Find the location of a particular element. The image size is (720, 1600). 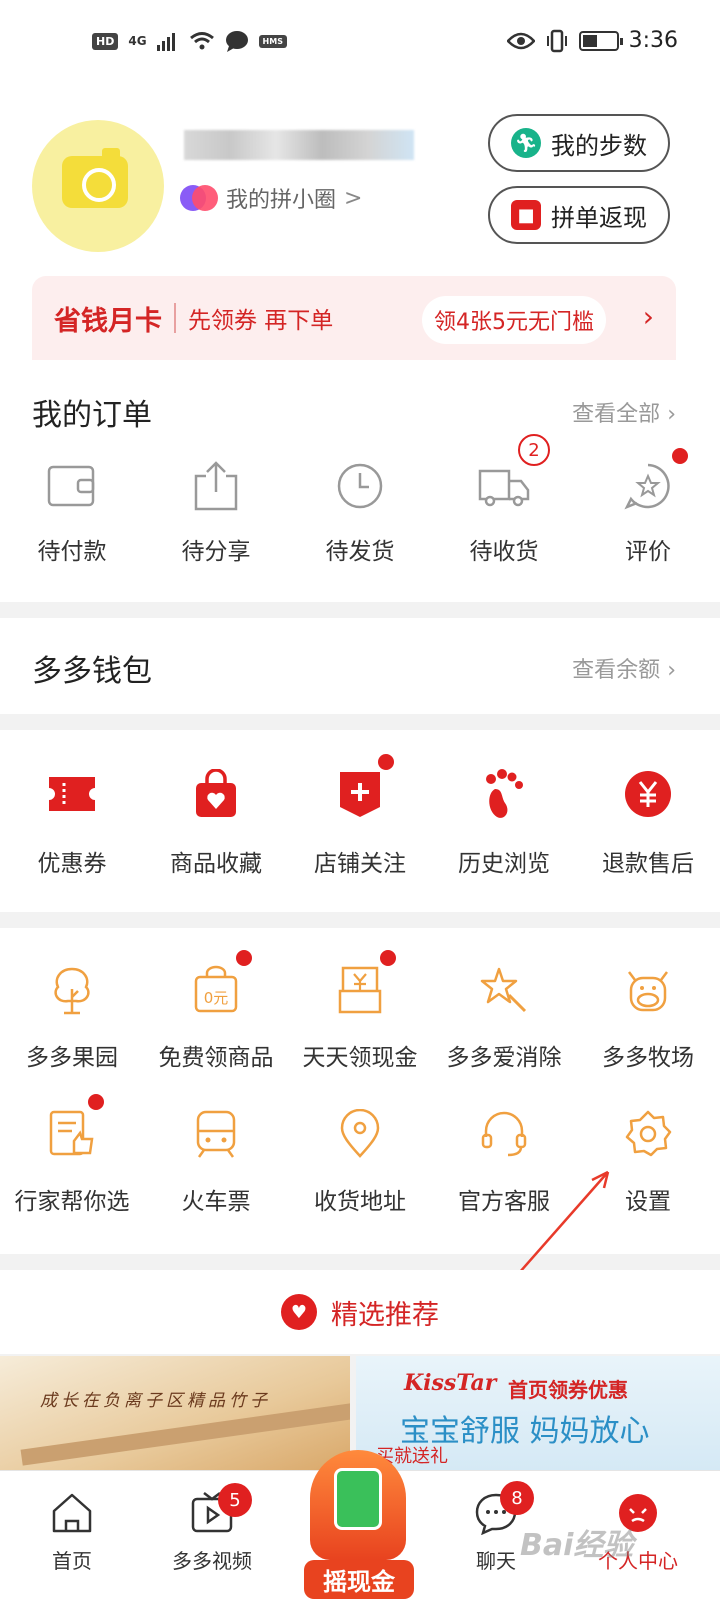

service-label: 设置 is located at coordinates (648, 1202).